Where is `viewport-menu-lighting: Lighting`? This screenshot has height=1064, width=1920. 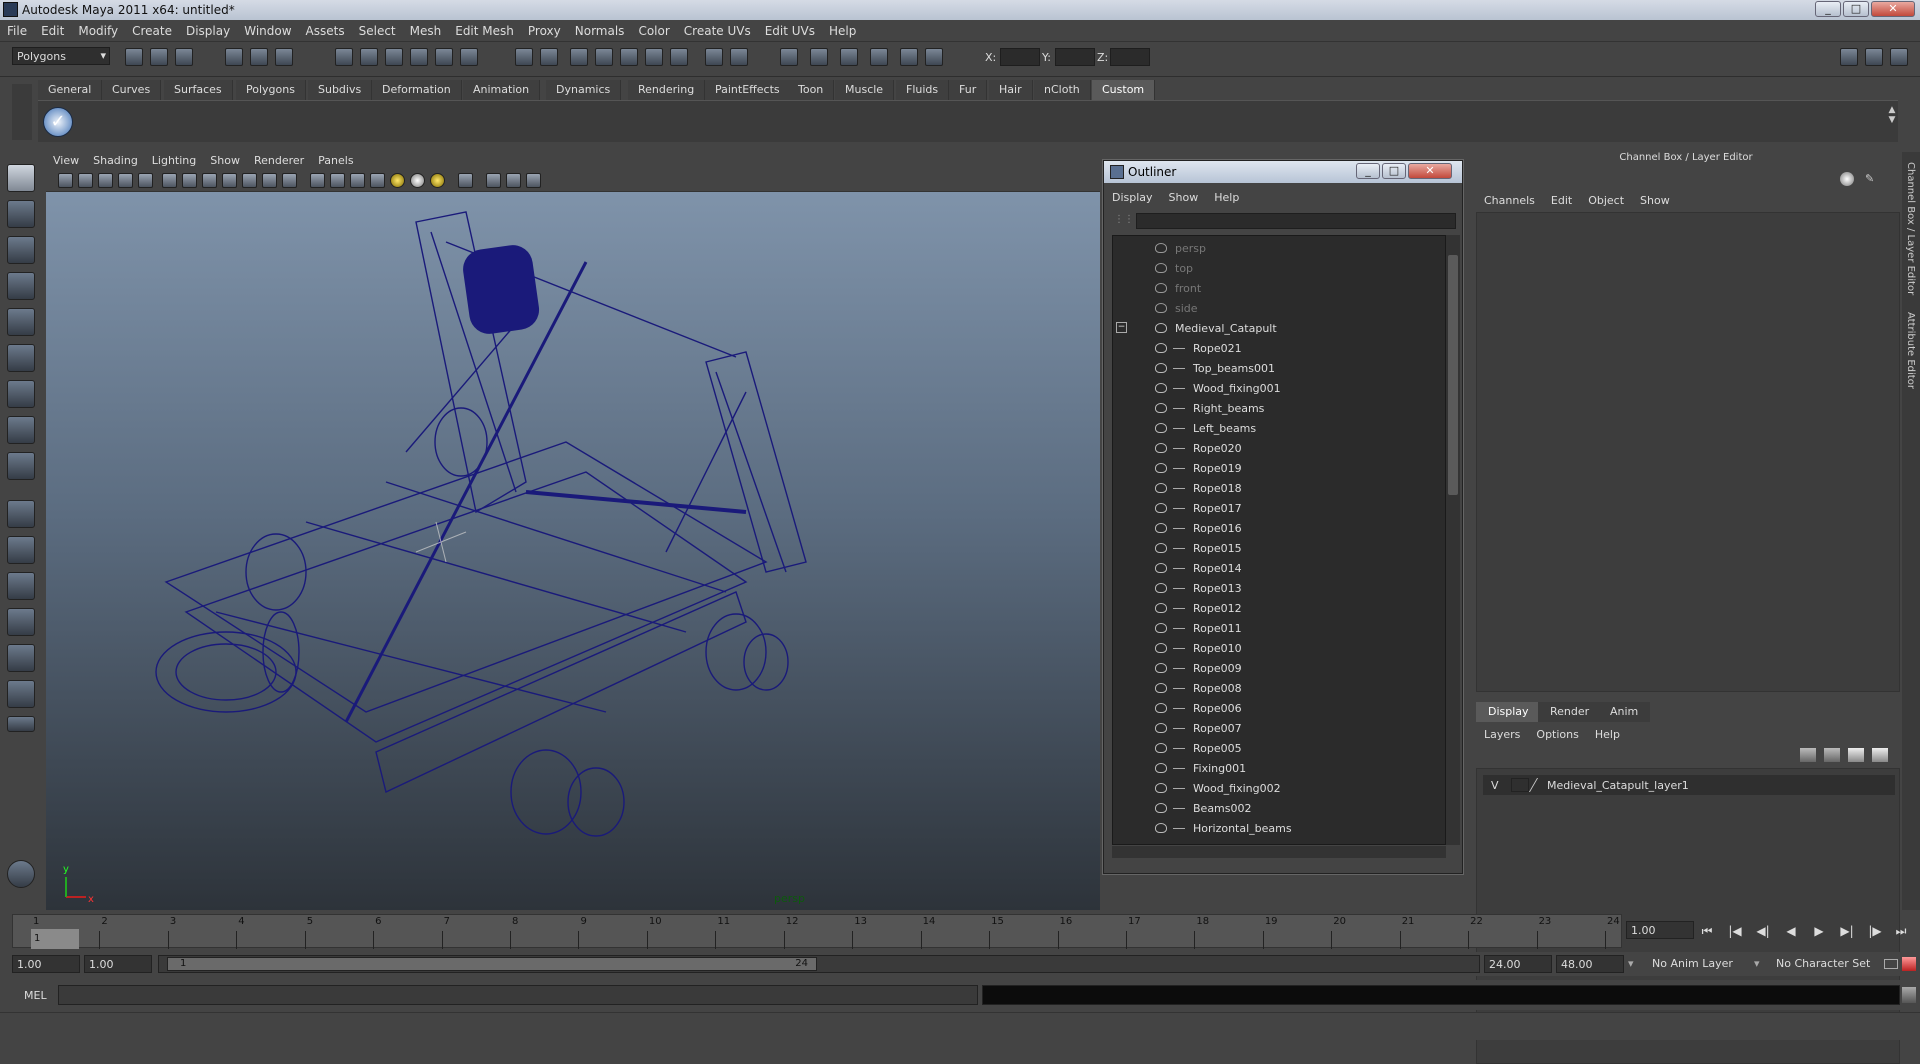 viewport-menu-lighting: Lighting is located at coordinates (174, 159).